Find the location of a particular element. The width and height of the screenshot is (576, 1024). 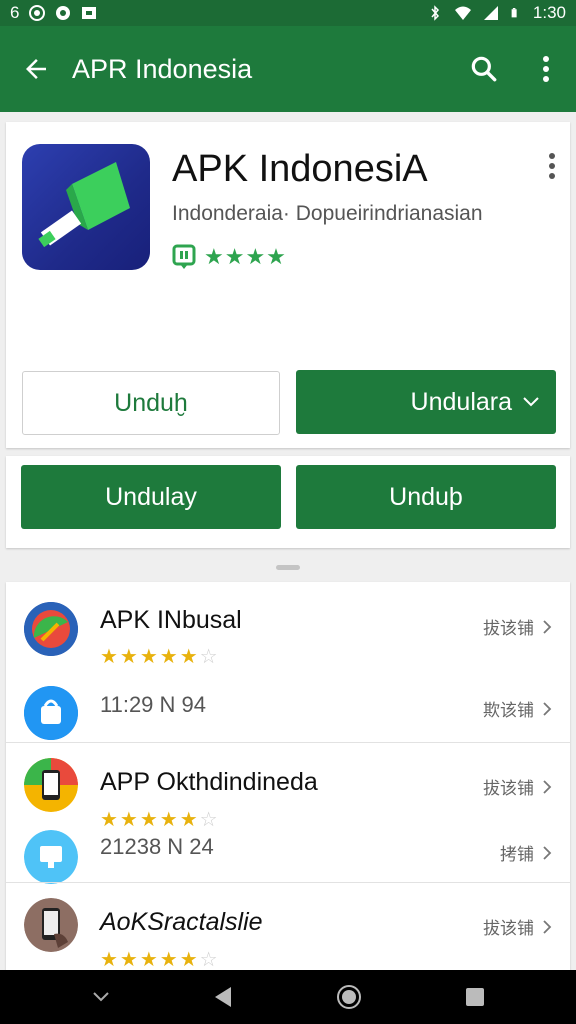

umbrella-icon is located at coordinates (51, 629).